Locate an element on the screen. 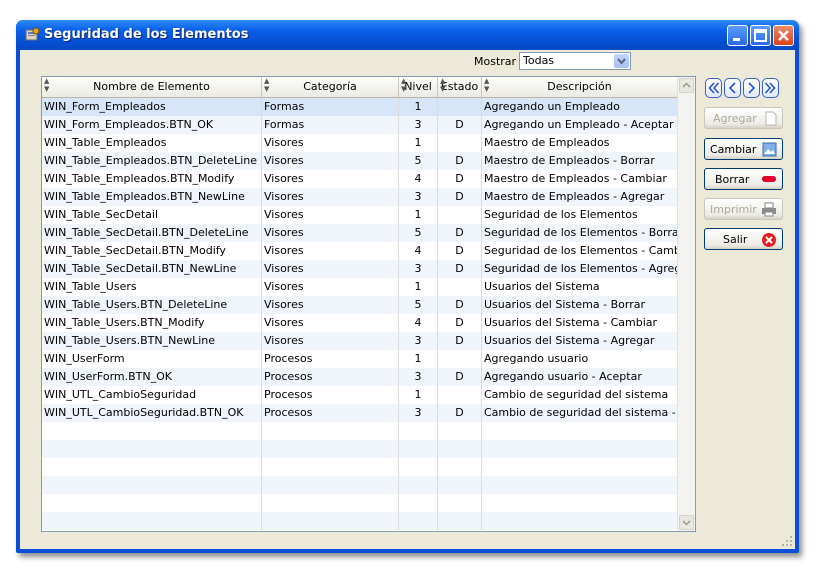  first-record-button is located at coordinates (713, 88).